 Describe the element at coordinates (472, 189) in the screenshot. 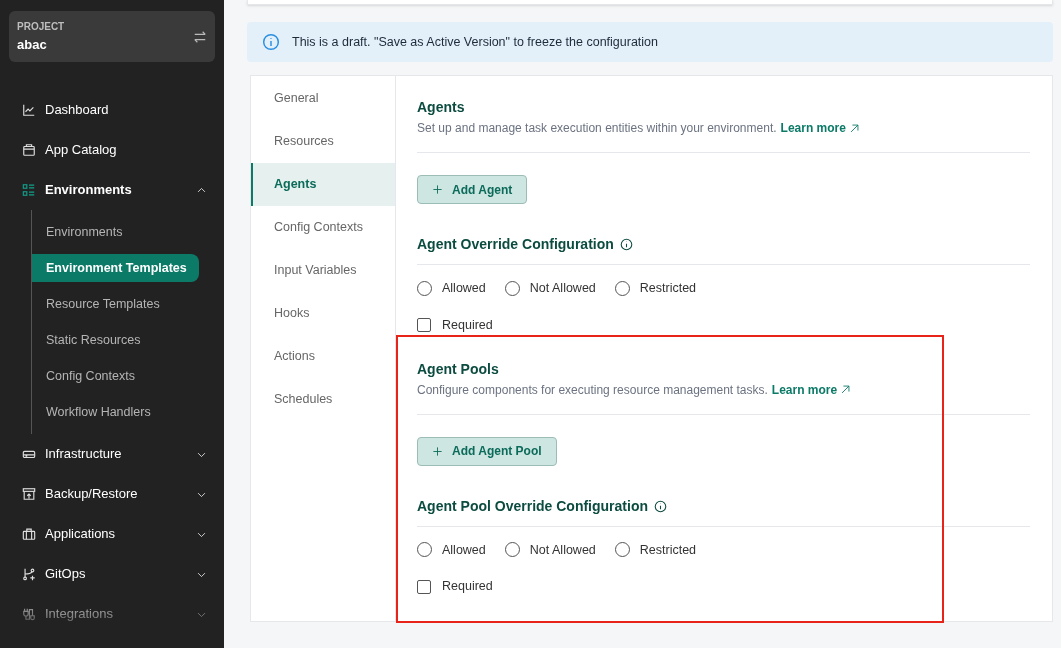

I see `add-button: Add Agent` at that location.